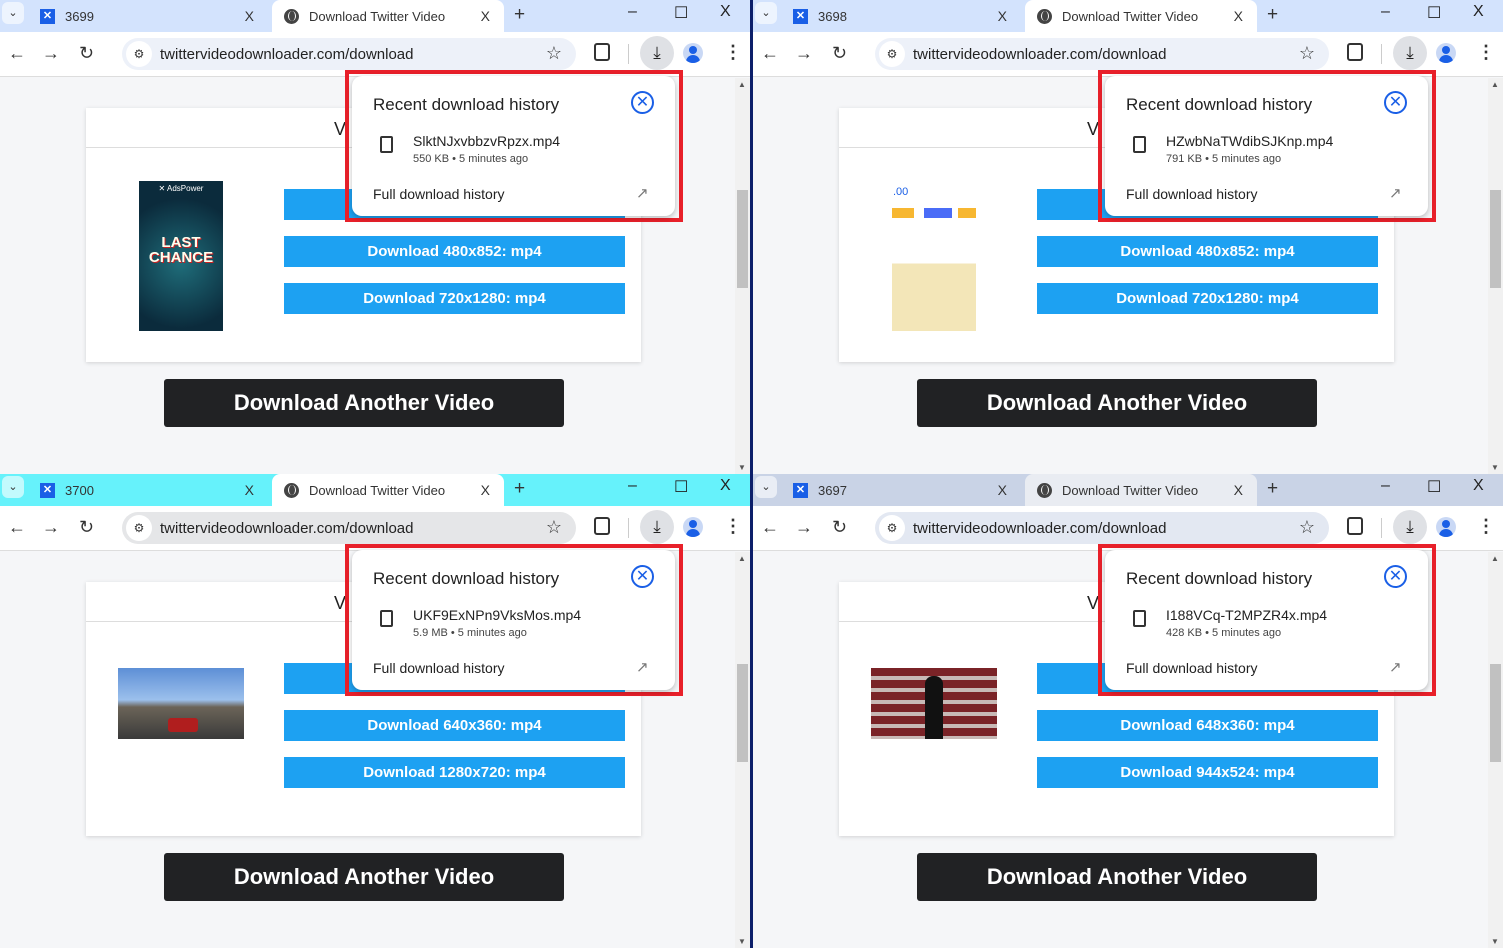 This screenshot has width=1503, height=948. What do you see at coordinates (454, 725) in the screenshot?
I see `download-button-2: Download 640x360: mp4` at bounding box center [454, 725].